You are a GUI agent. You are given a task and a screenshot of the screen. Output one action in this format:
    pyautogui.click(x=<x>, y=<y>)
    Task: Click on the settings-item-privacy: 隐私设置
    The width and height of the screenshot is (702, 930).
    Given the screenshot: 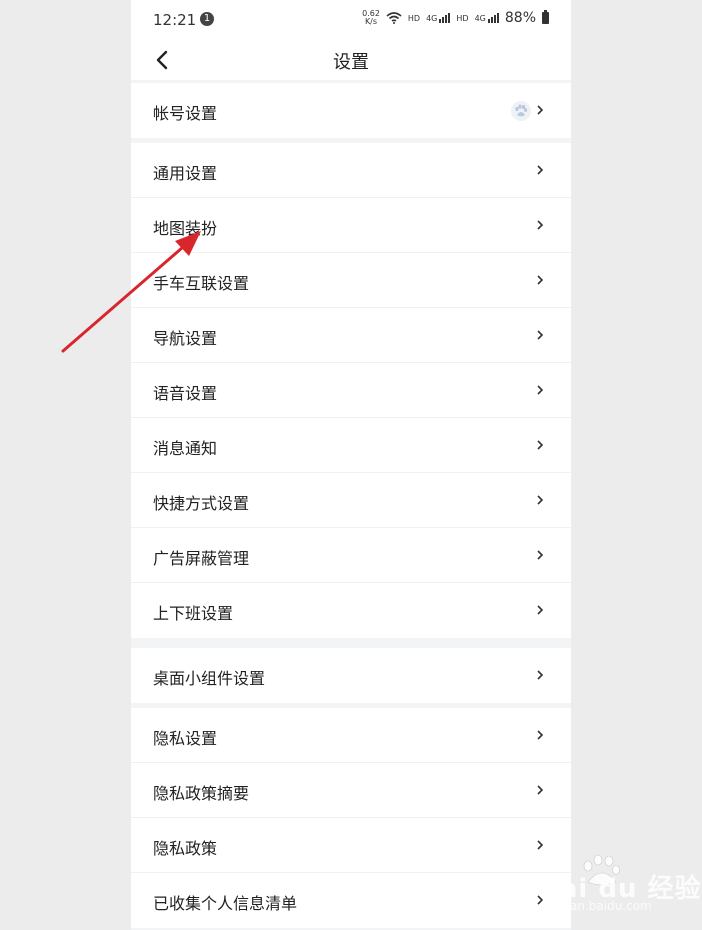 What is the action you would take?
    pyautogui.click(x=351, y=735)
    